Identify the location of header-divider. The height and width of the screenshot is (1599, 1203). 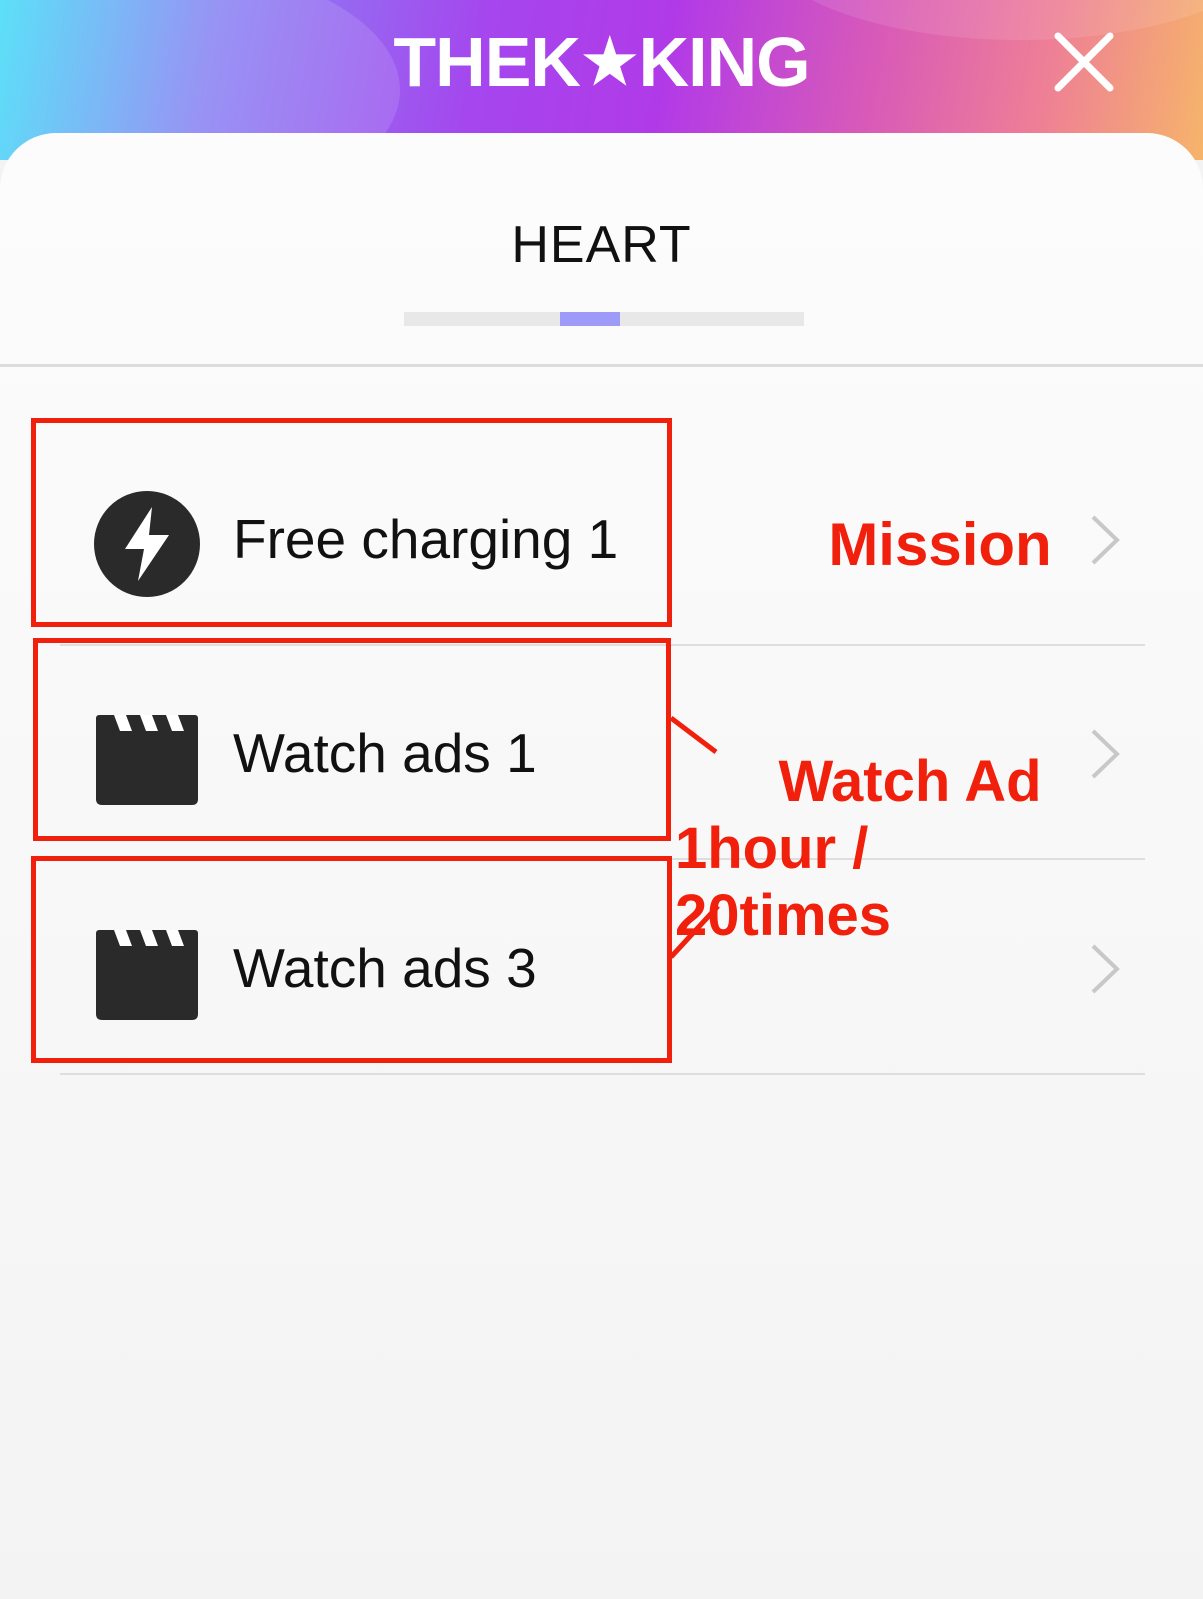
(601, 365).